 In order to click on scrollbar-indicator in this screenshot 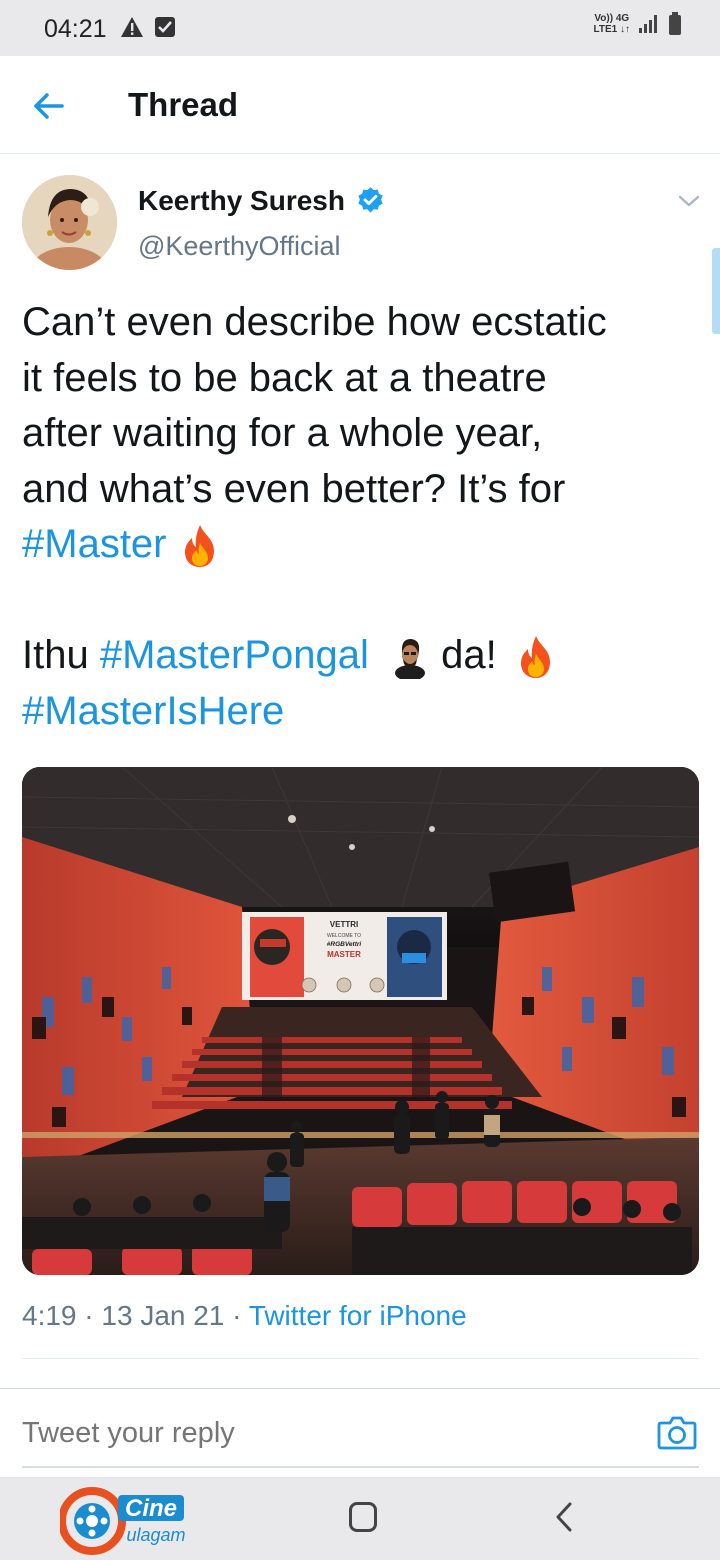, I will do `click(716, 291)`.